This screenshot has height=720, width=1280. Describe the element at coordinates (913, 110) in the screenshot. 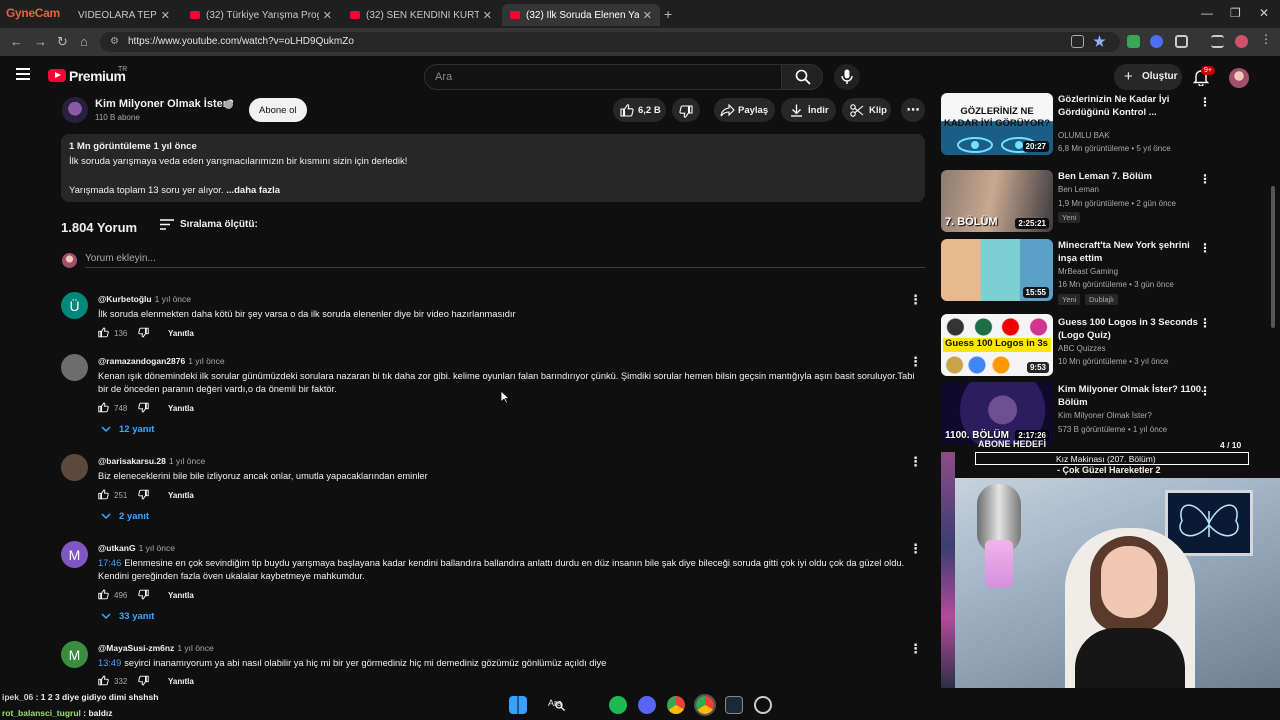

I see `more-actions-icon: ⋯` at that location.